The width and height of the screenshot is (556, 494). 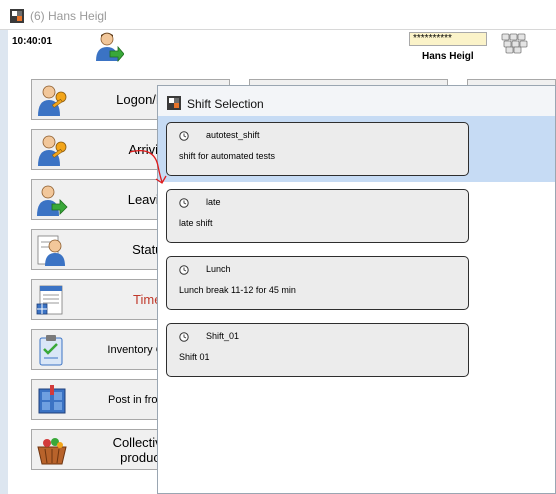 I want to click on shift-name: late, so click(x=213, y=202).